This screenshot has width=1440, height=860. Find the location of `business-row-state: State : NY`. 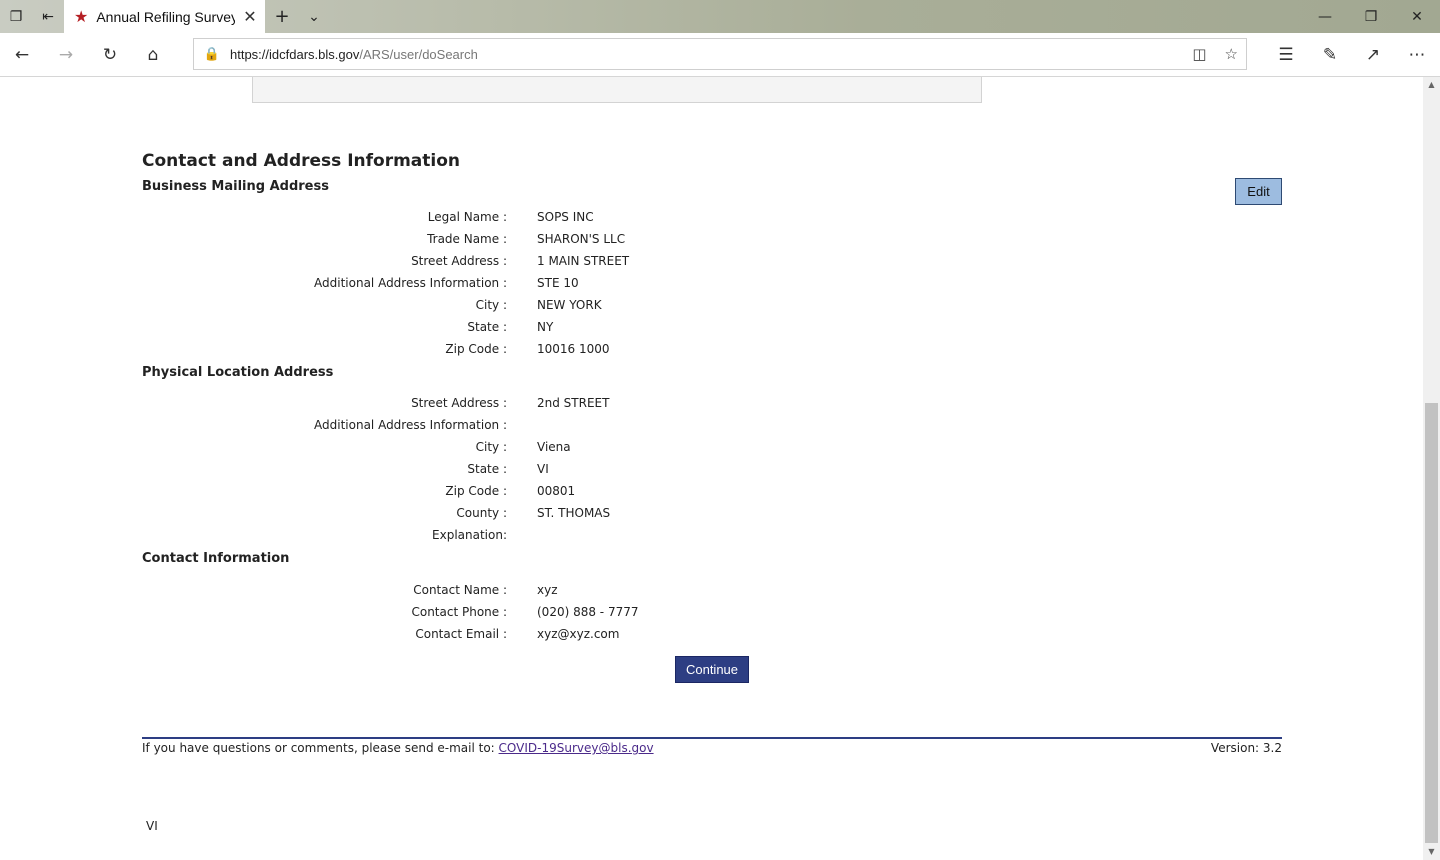

business-row-state: State : NY is located at coordinates (510, 327).